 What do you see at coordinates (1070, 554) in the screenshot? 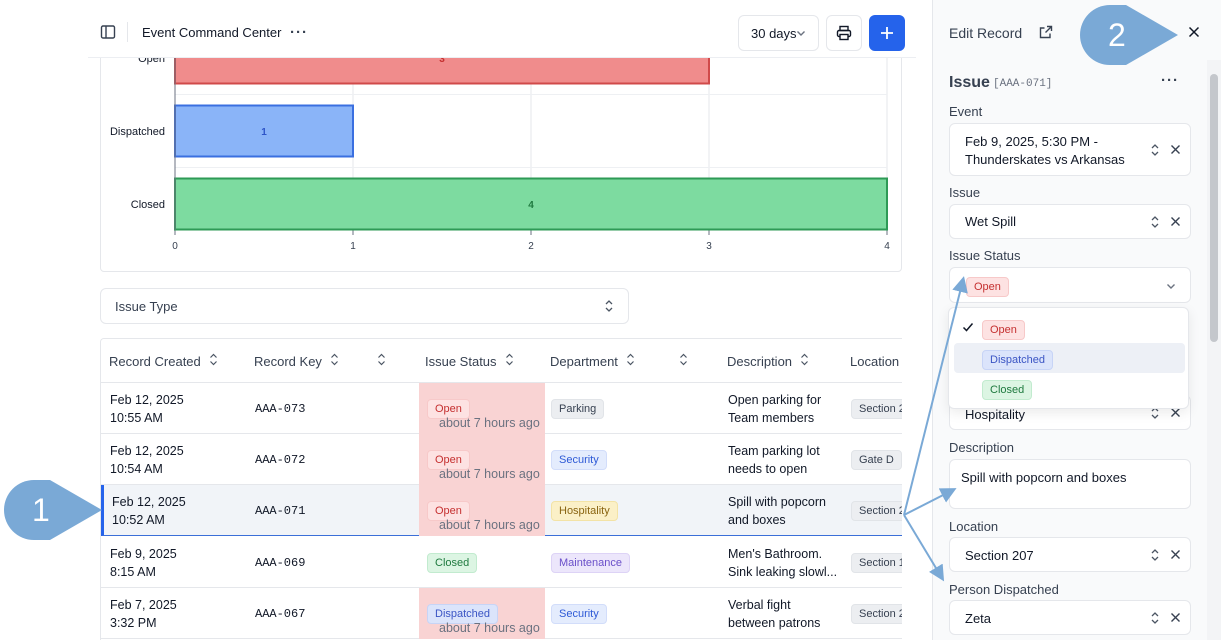
I see `location-field: Section 207` at bounding box center [1070, 554].